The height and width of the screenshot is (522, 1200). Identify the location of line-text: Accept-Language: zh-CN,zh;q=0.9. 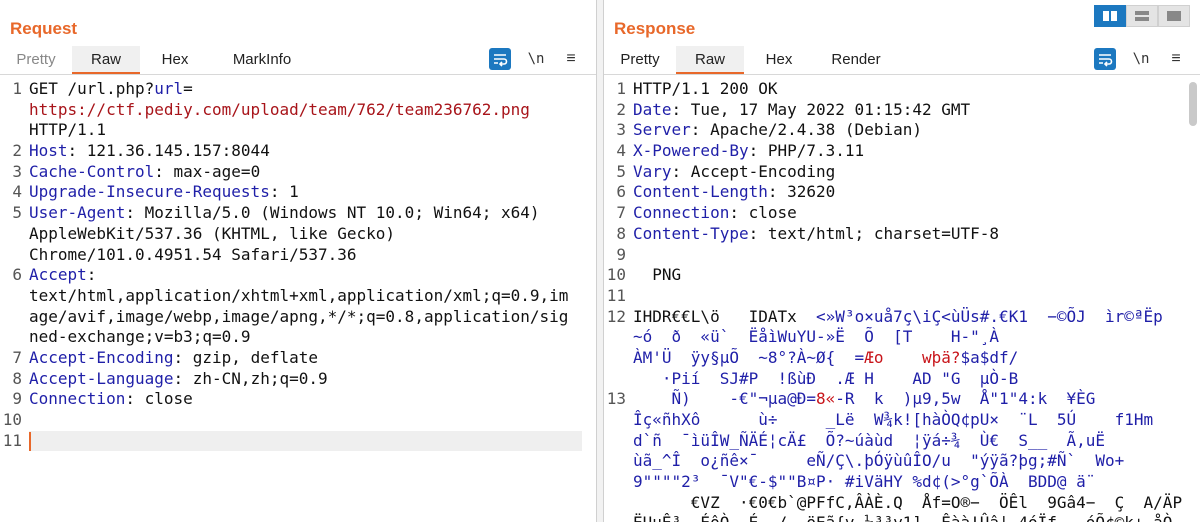
(178, 379).